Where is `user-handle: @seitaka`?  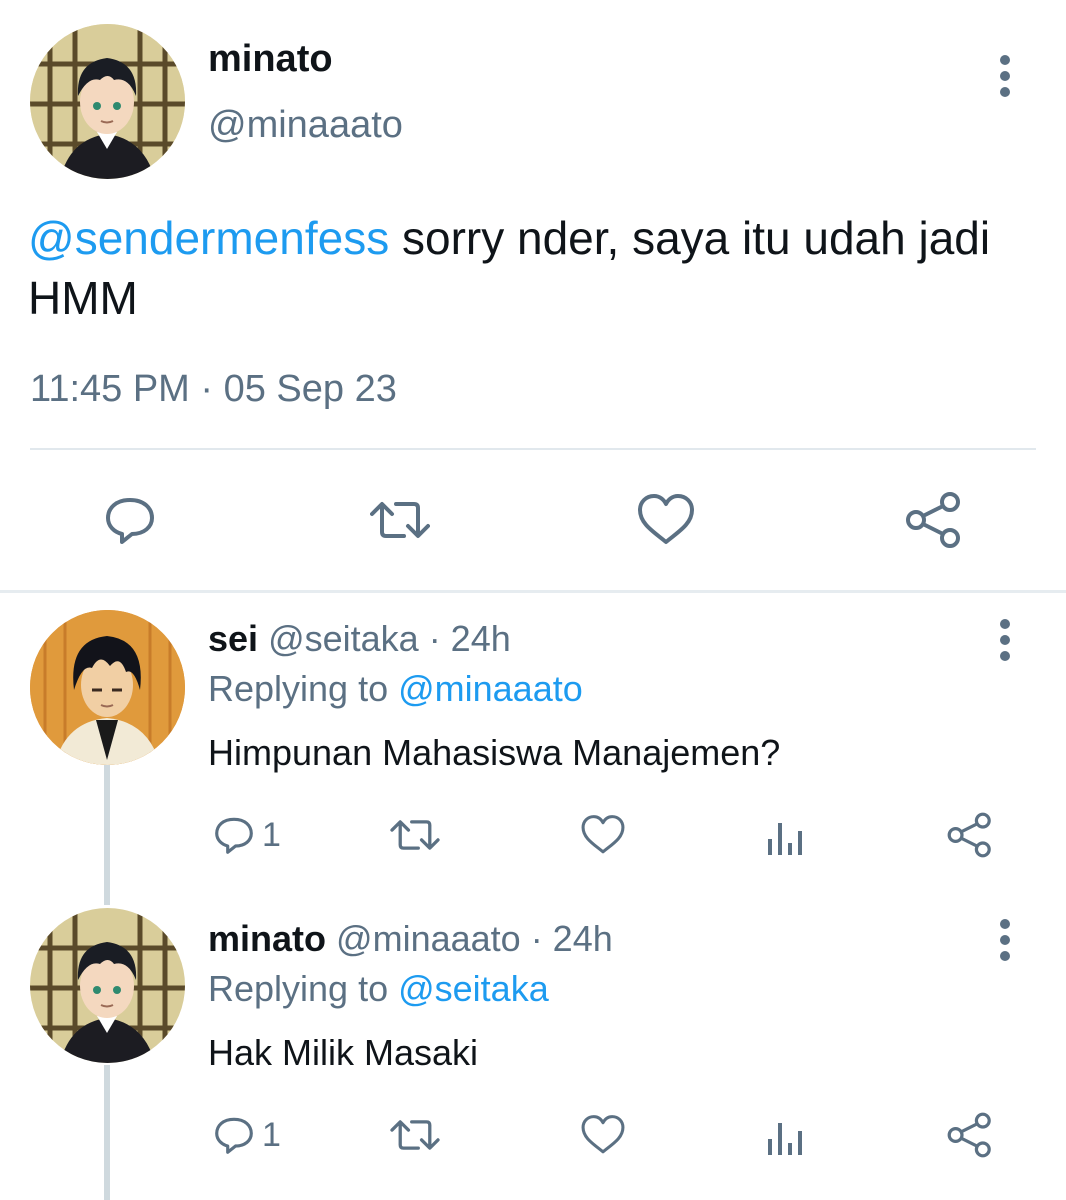
user-handle: @seitaka is located at coordinates (343, 638).